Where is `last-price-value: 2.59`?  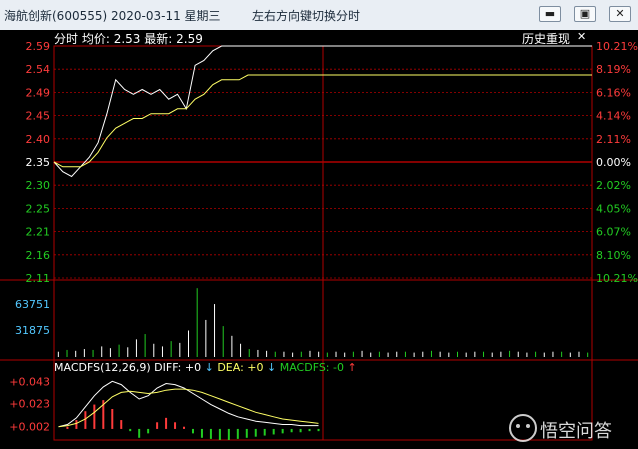
last-price-value: 2.59 is located at coordinates (189, 39).